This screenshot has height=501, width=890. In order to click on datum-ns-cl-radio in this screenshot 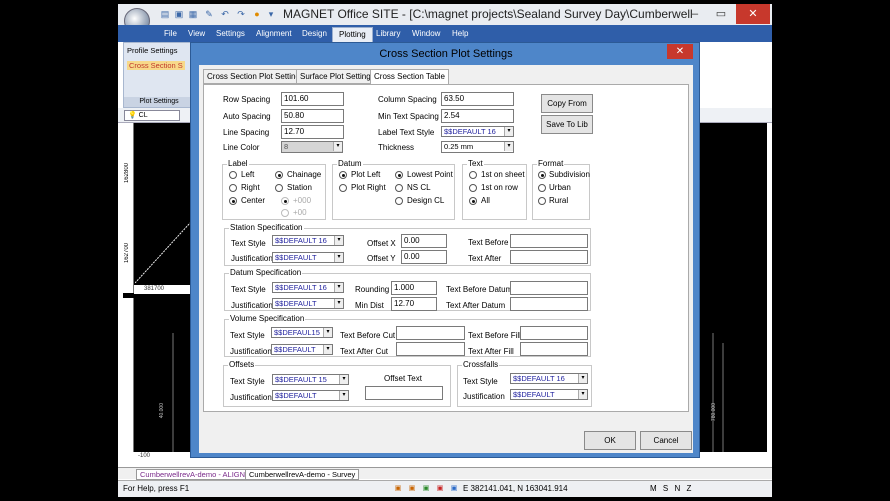, I will do `click(399, 188)`.